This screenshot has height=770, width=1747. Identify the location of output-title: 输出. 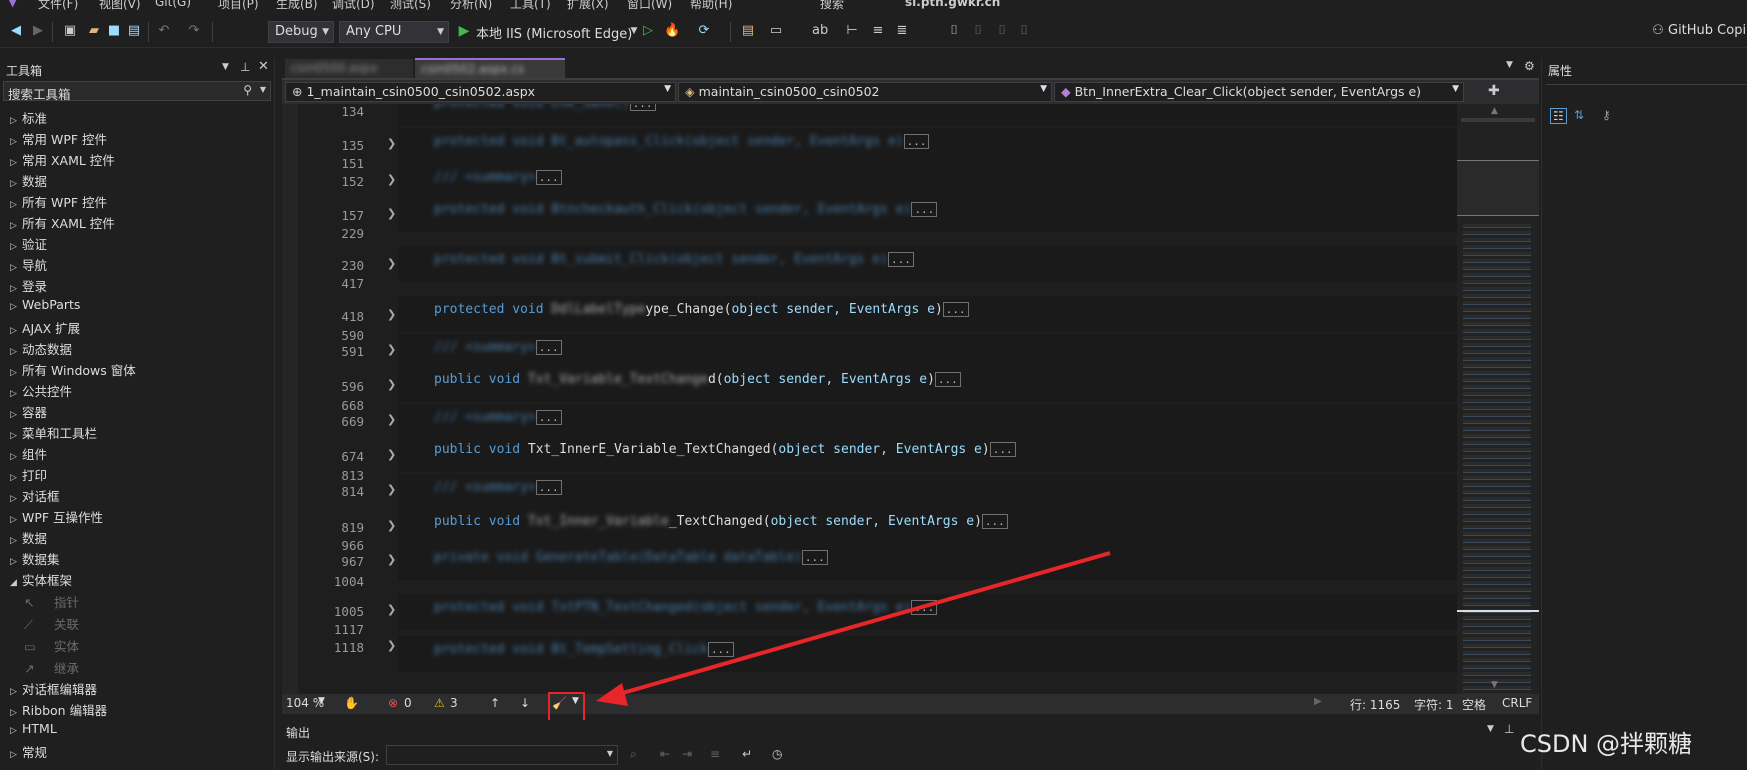
(298, 733).